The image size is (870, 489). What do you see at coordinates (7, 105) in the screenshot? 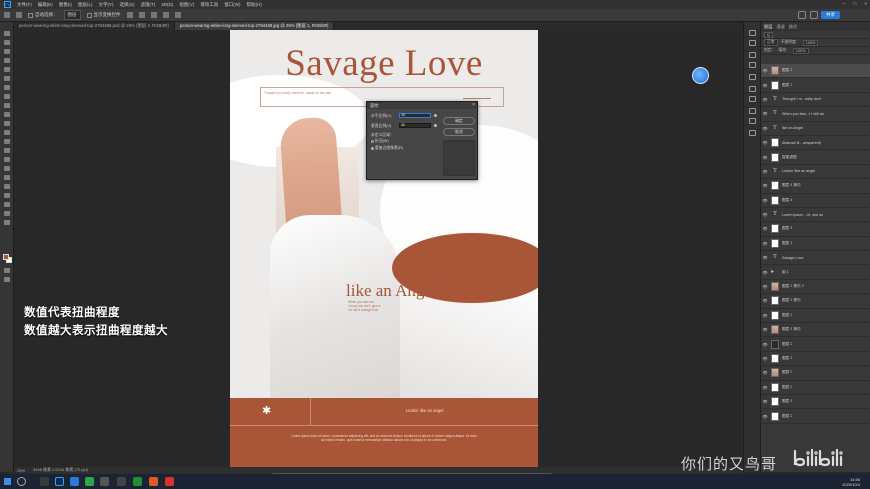
I see `brush-tool-icon` at bounding box center [7, 105].